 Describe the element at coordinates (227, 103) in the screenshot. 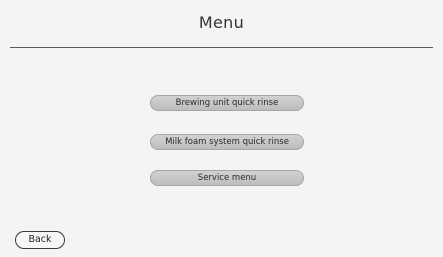

I see `brewing-unit-quick-rinse-button: Brewing unit quick rinse` at that location.